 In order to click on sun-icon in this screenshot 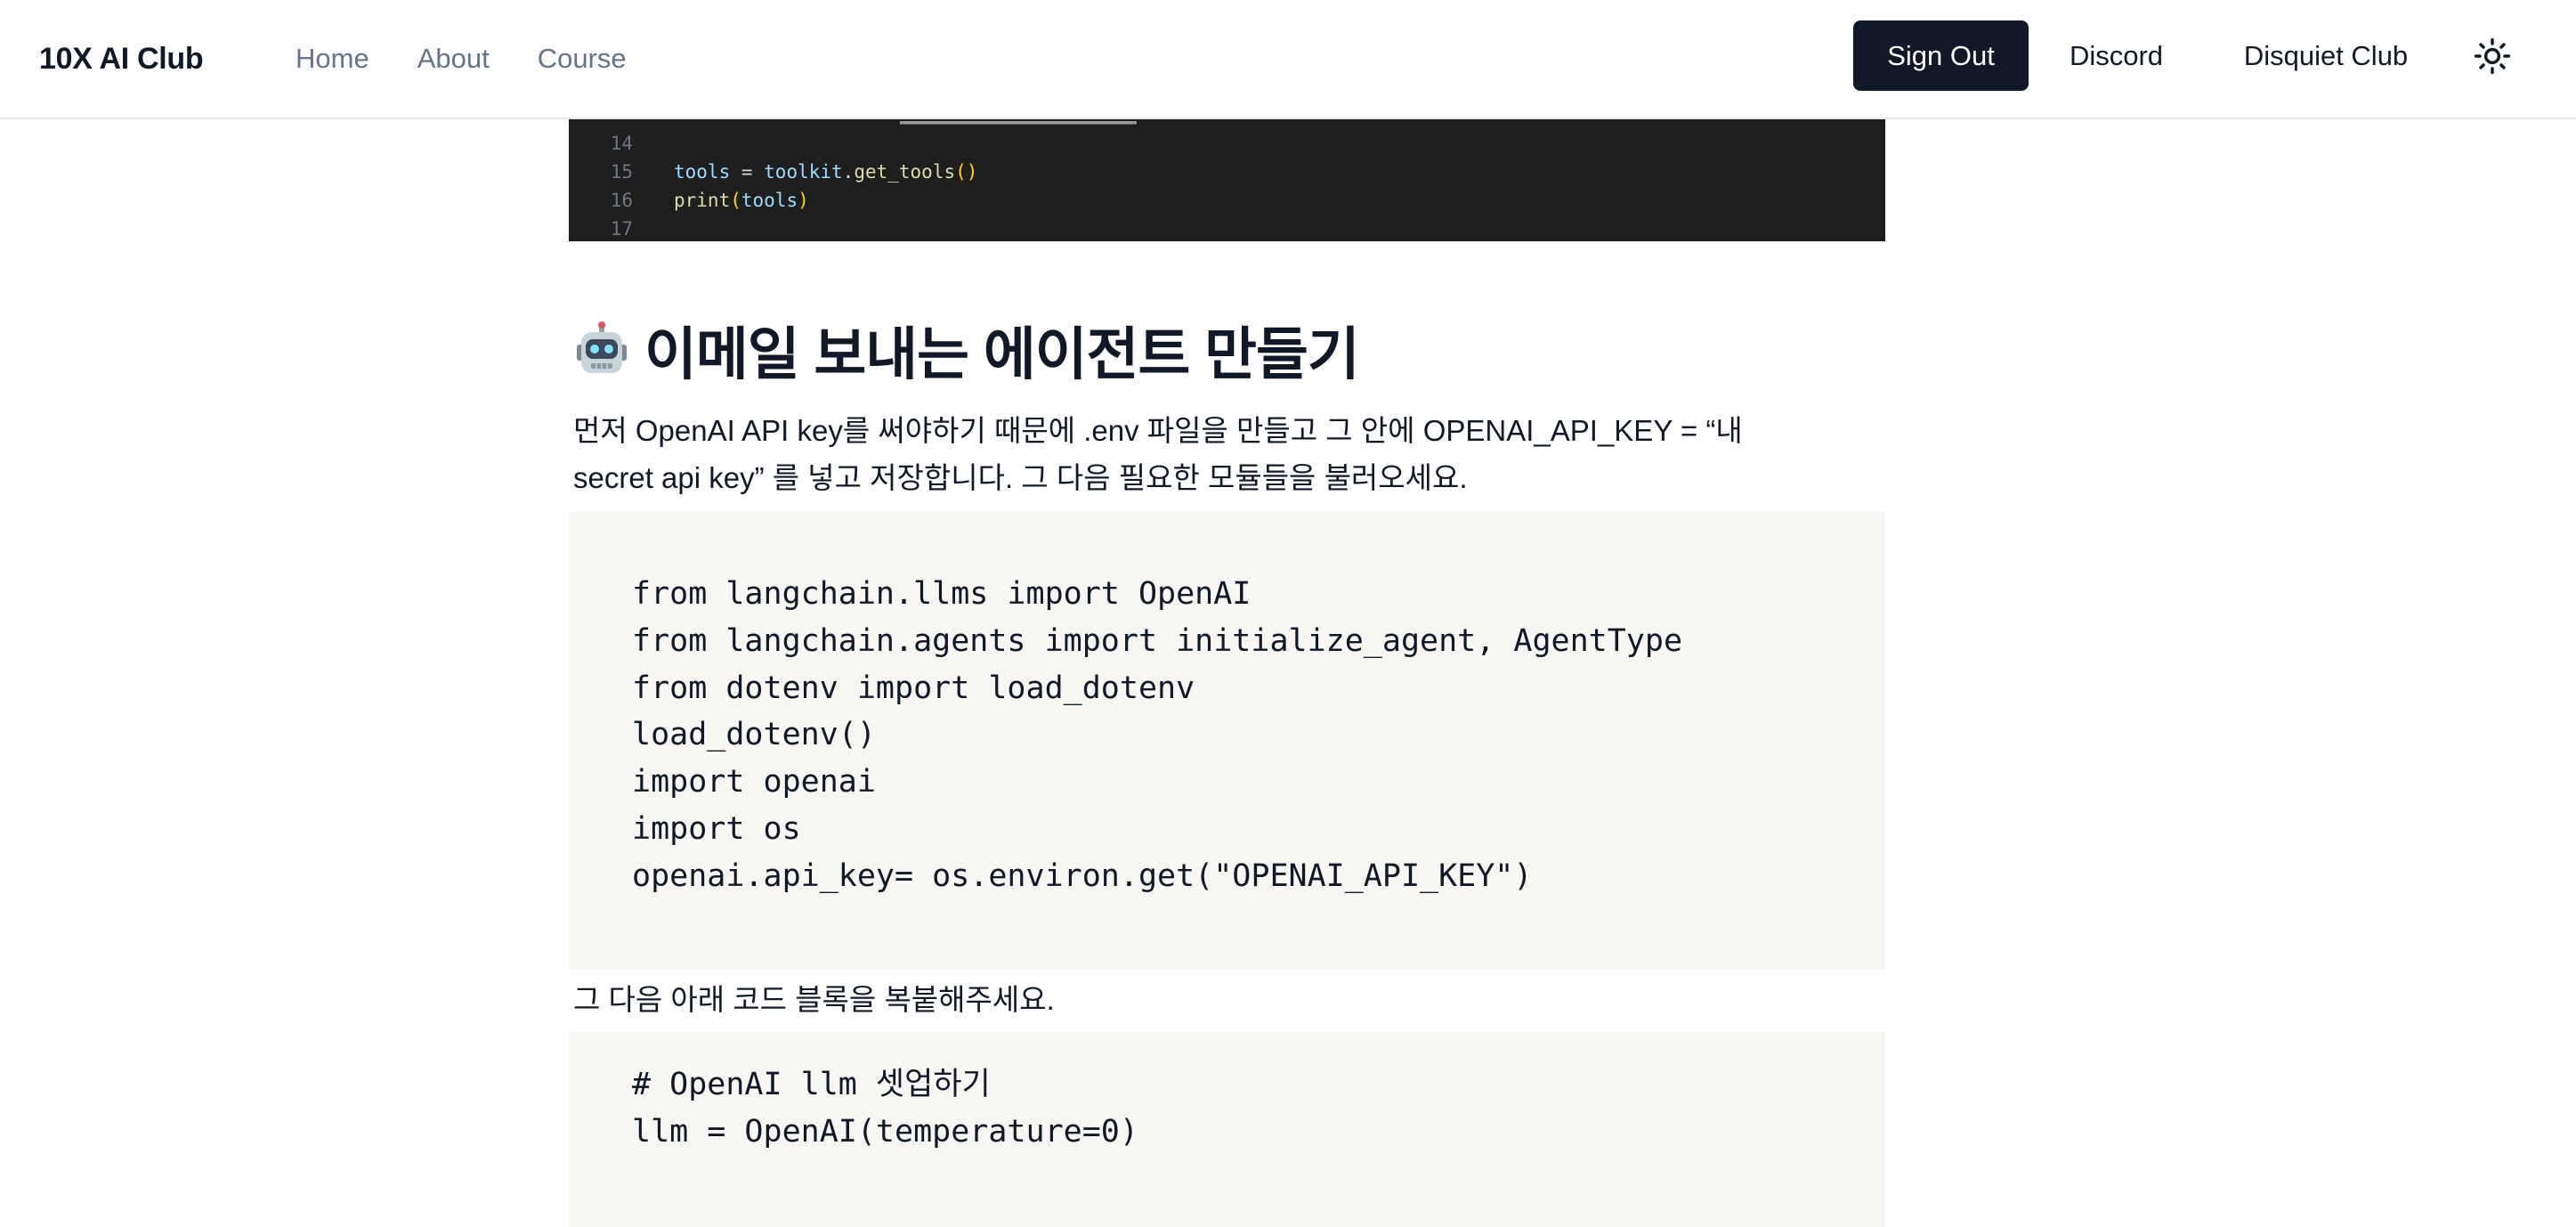, I will do `click(2492, 56)`.